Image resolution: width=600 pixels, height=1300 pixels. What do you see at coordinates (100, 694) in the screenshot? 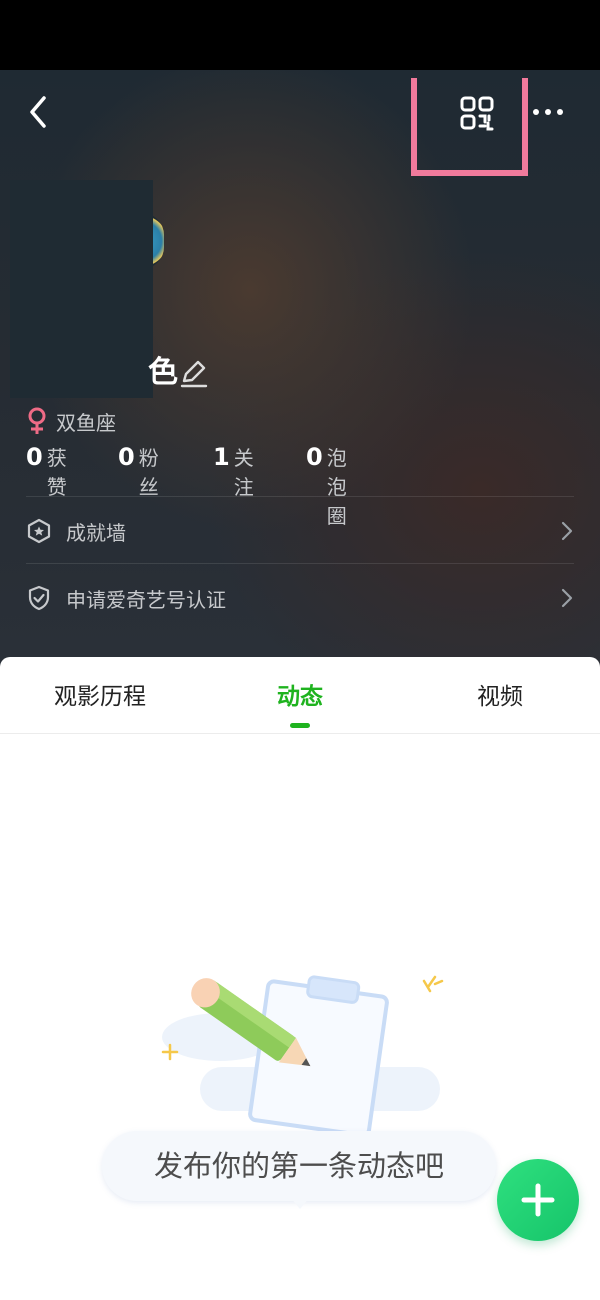
I see `tab-watch-history: 观影历程` at bounding box center [100, 694].